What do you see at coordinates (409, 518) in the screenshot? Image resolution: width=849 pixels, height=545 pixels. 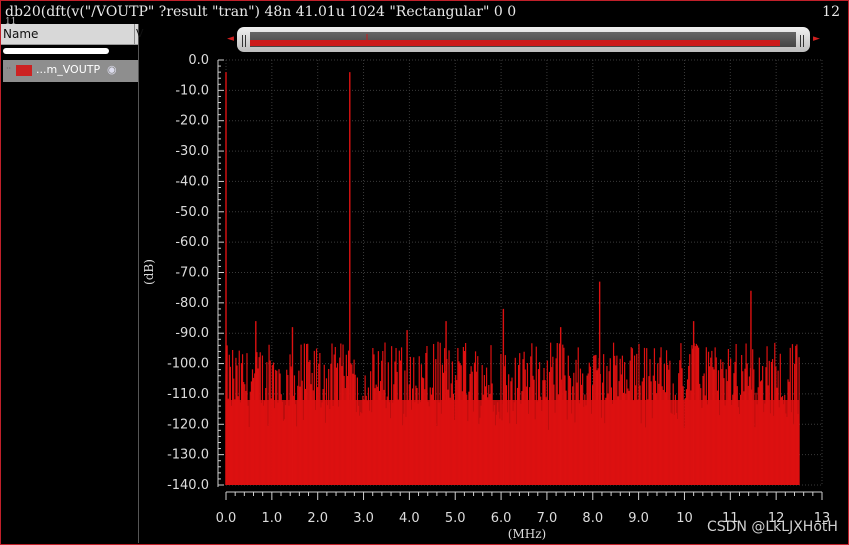 I see `x-tick-label: 4.0` at bounding box center [409, 518].